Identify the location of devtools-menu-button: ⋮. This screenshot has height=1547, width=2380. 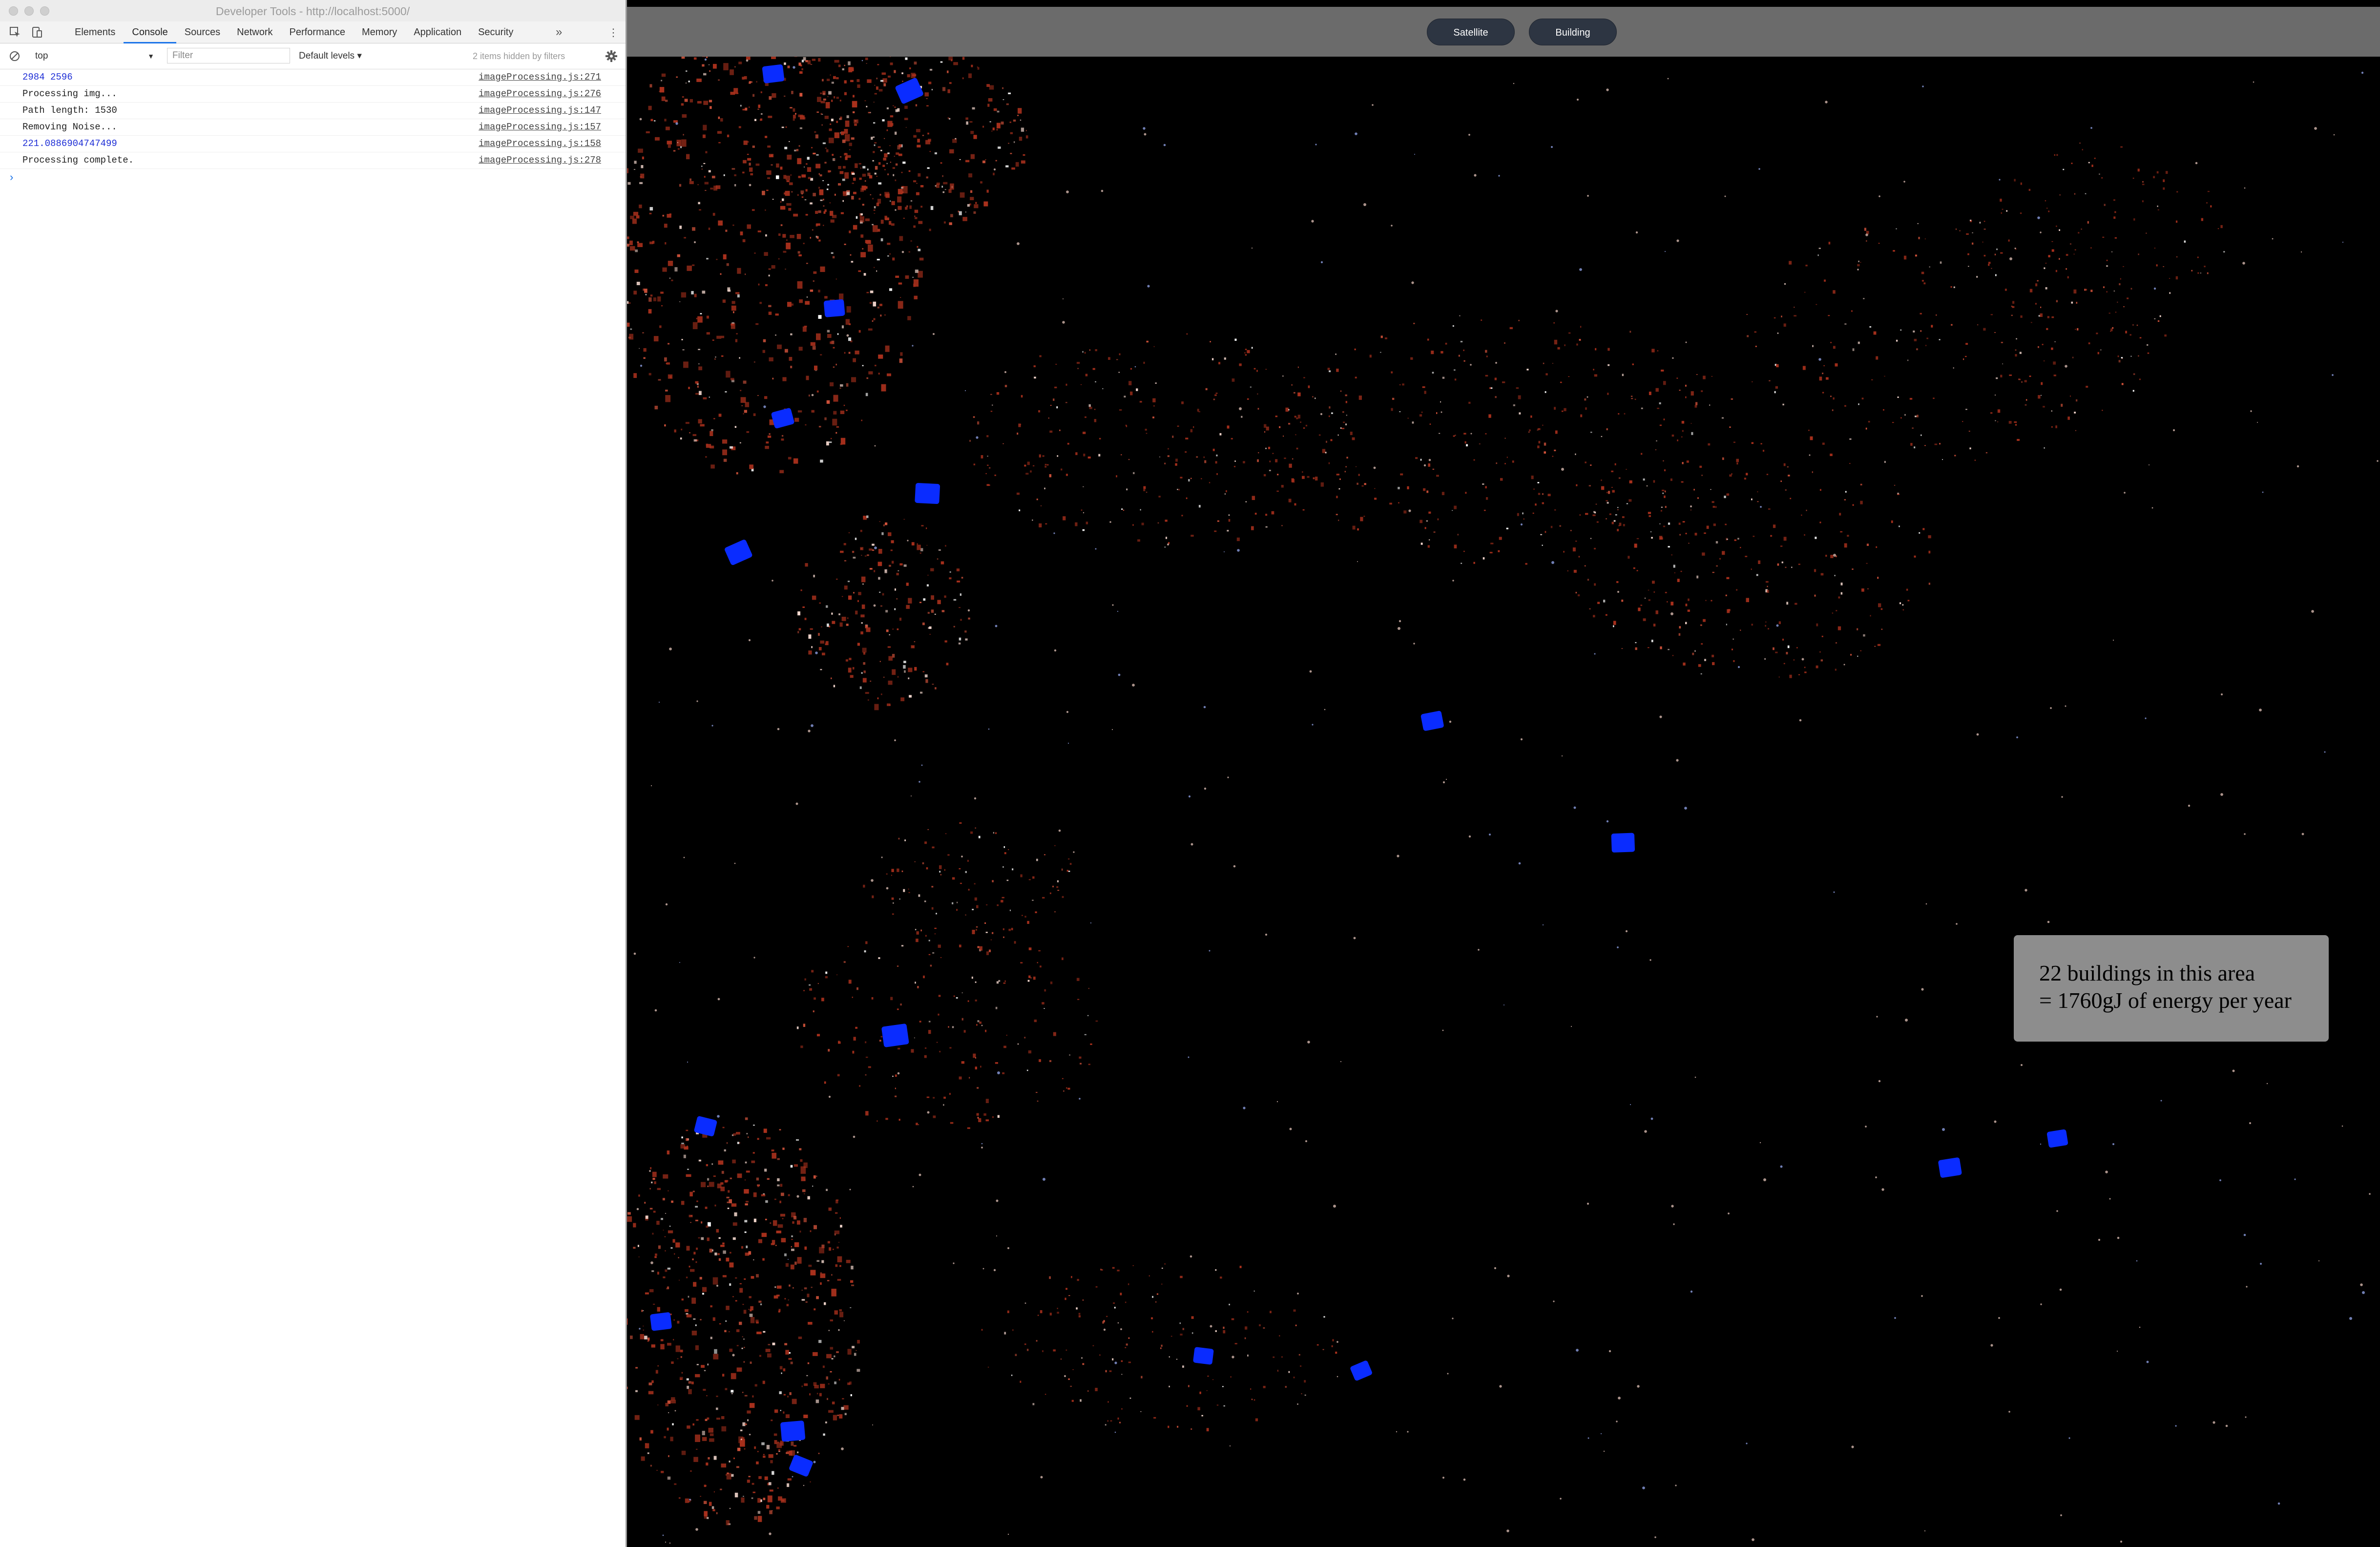
(613, 32).